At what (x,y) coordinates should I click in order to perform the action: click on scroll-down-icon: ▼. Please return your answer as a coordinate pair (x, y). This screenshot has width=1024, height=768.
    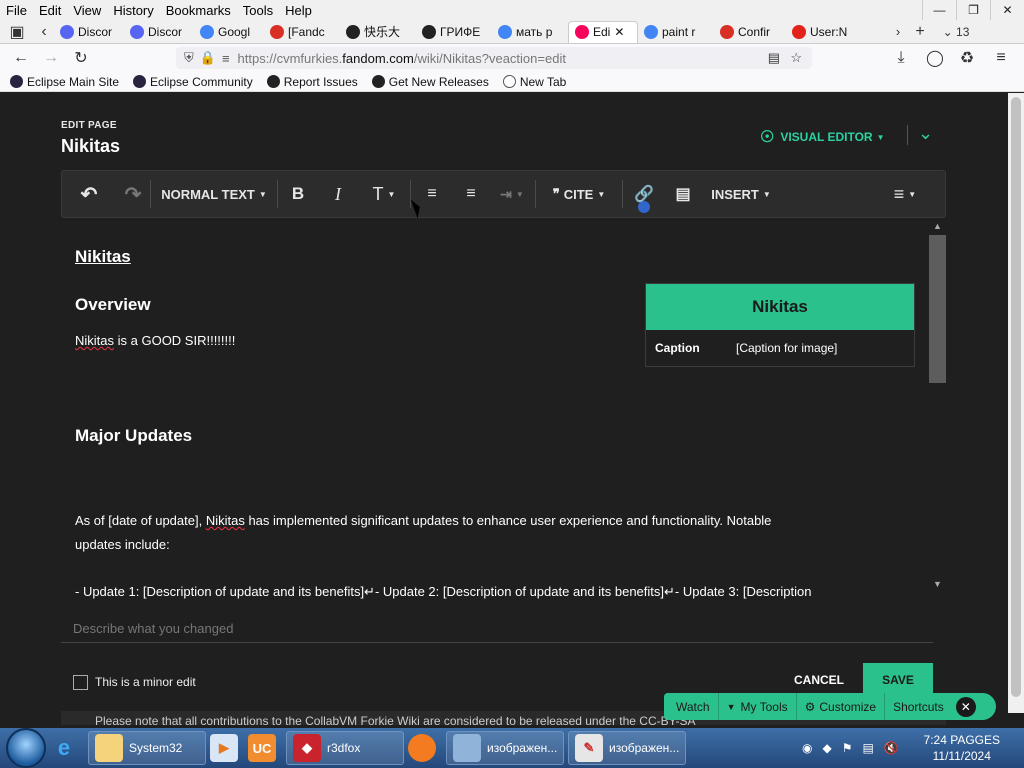
    Looking at the image, I should click on (937, 584).